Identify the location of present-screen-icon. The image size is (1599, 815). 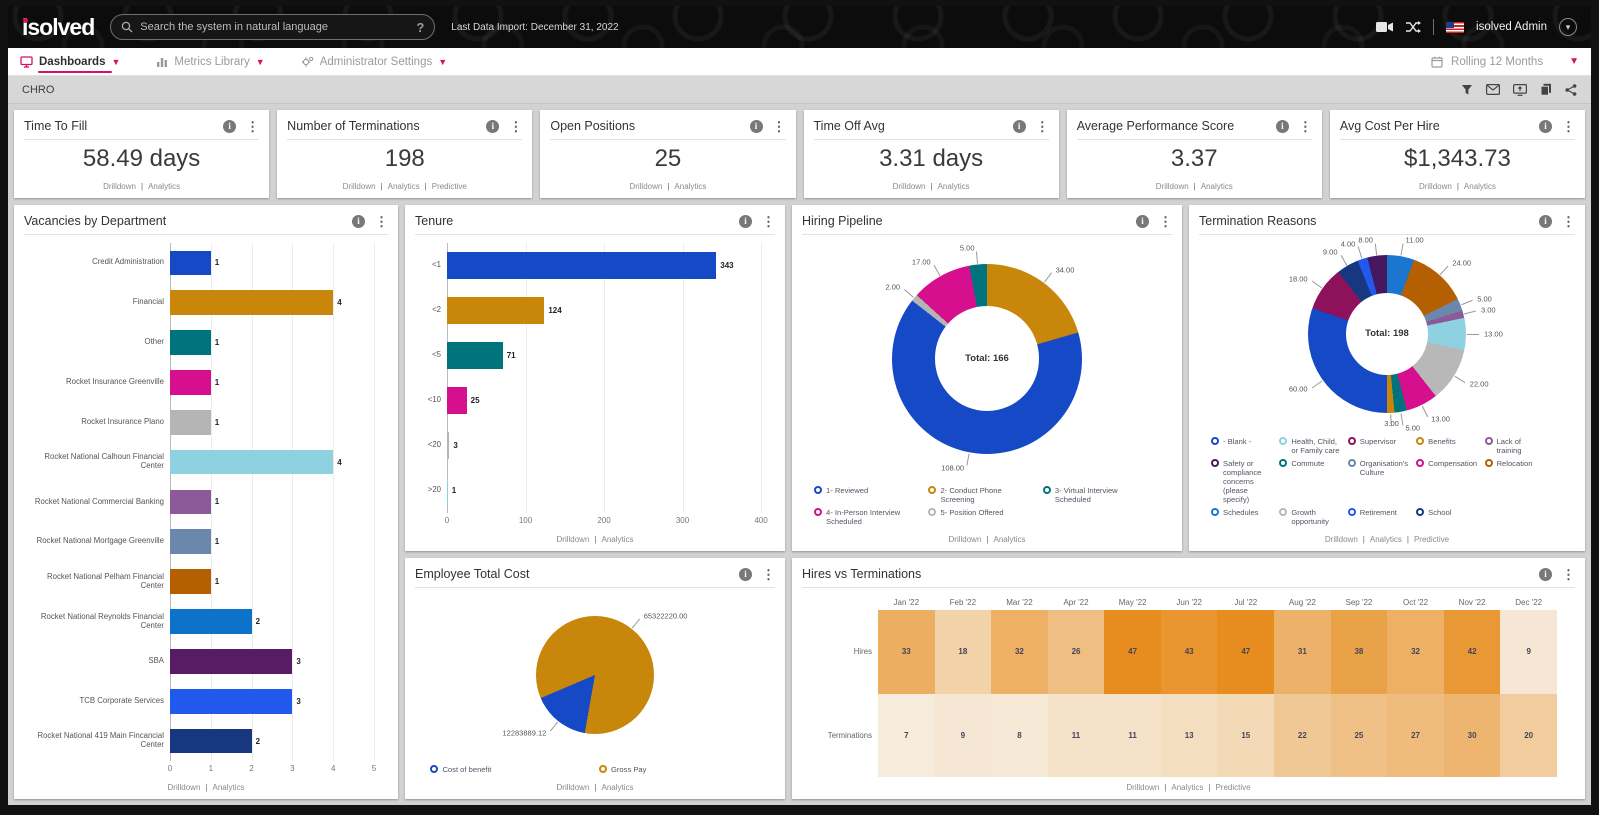
(1520, 89).